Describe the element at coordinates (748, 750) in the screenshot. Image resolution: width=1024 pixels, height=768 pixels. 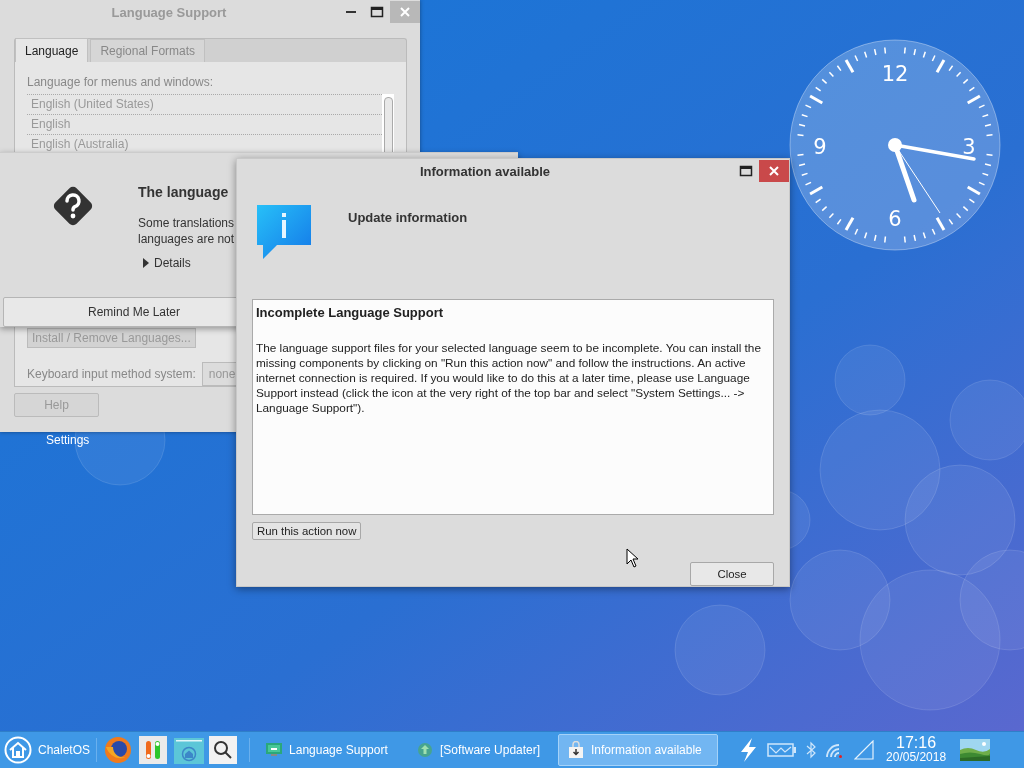
I see `lightning-icon` at that location.